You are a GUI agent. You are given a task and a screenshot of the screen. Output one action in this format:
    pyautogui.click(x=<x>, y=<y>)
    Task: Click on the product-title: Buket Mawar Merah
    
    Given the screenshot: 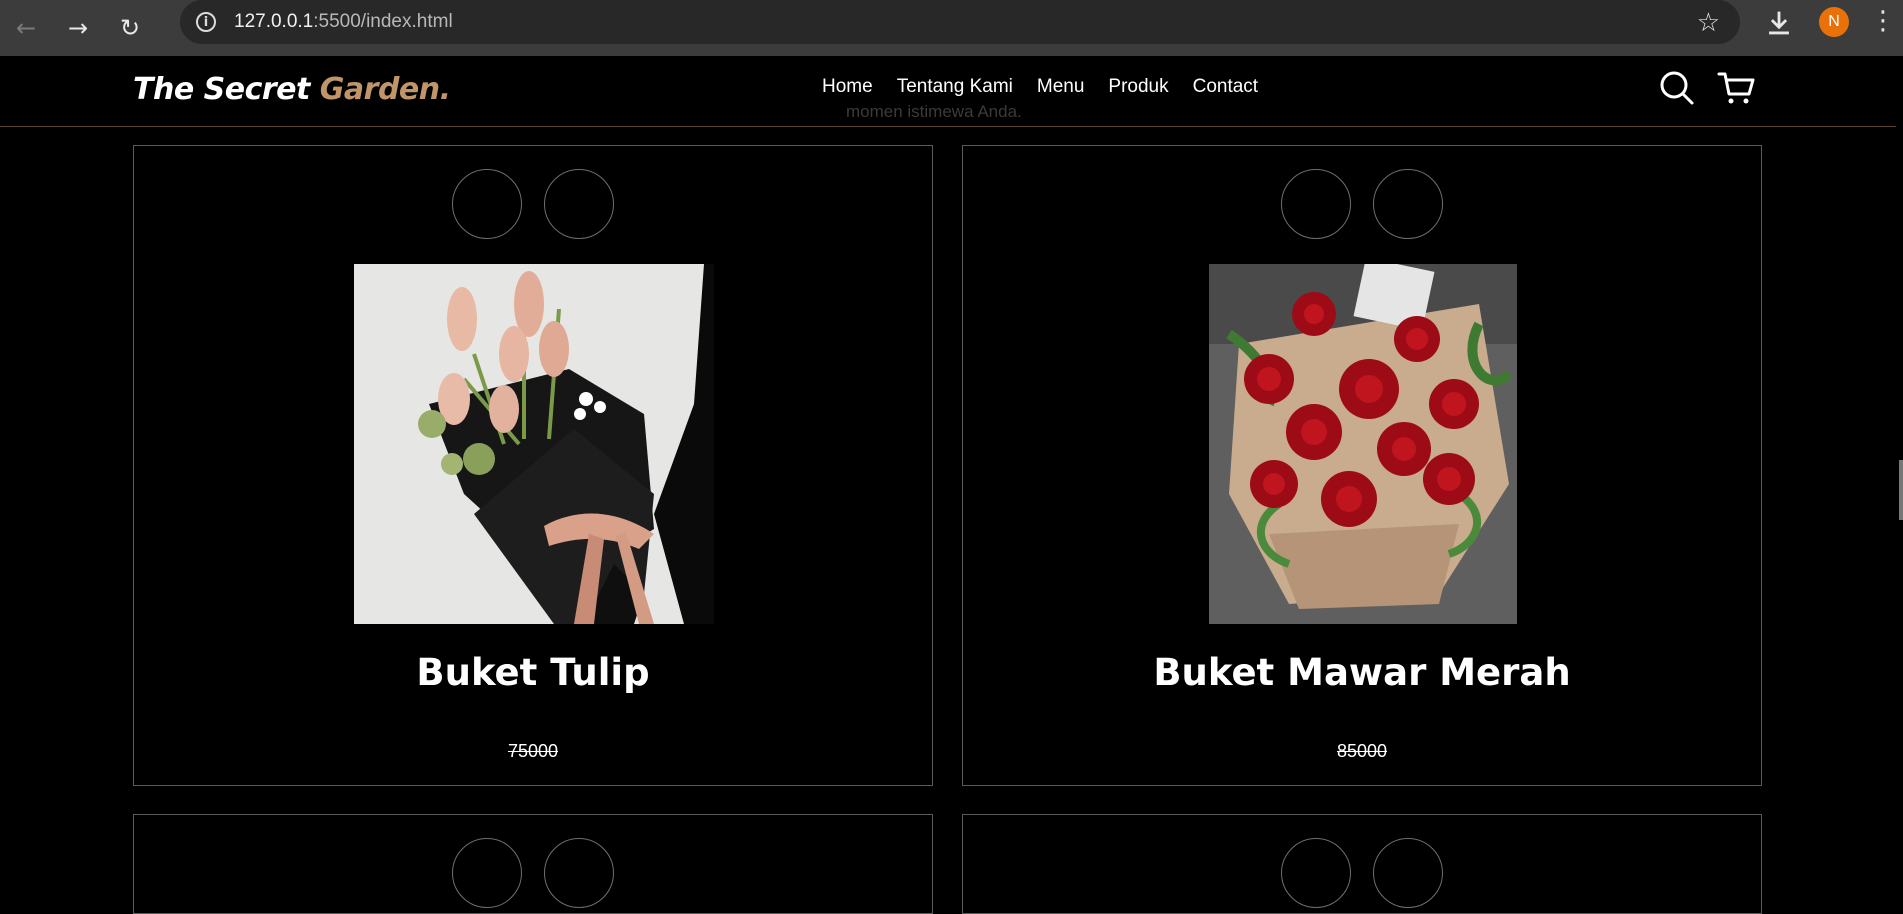 What is the action you would take?
    pyautogui.click(x=1362, y=672)
    